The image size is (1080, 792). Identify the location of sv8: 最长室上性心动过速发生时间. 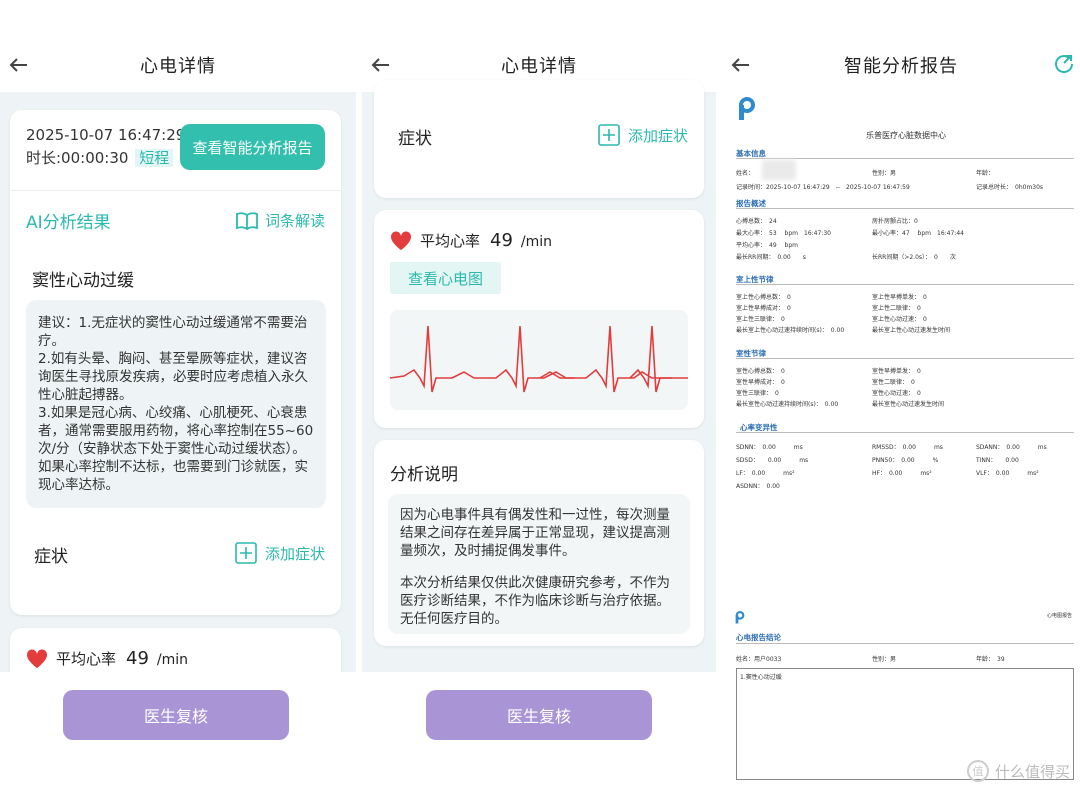
(911, 330).